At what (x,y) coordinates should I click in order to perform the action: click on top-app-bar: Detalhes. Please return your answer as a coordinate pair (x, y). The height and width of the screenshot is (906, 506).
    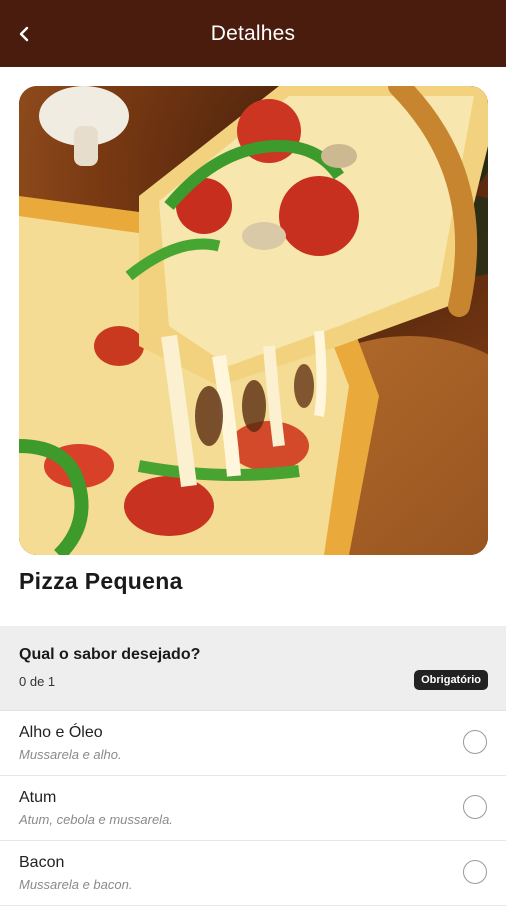
    Looking at the image, I should click on (253, 33).